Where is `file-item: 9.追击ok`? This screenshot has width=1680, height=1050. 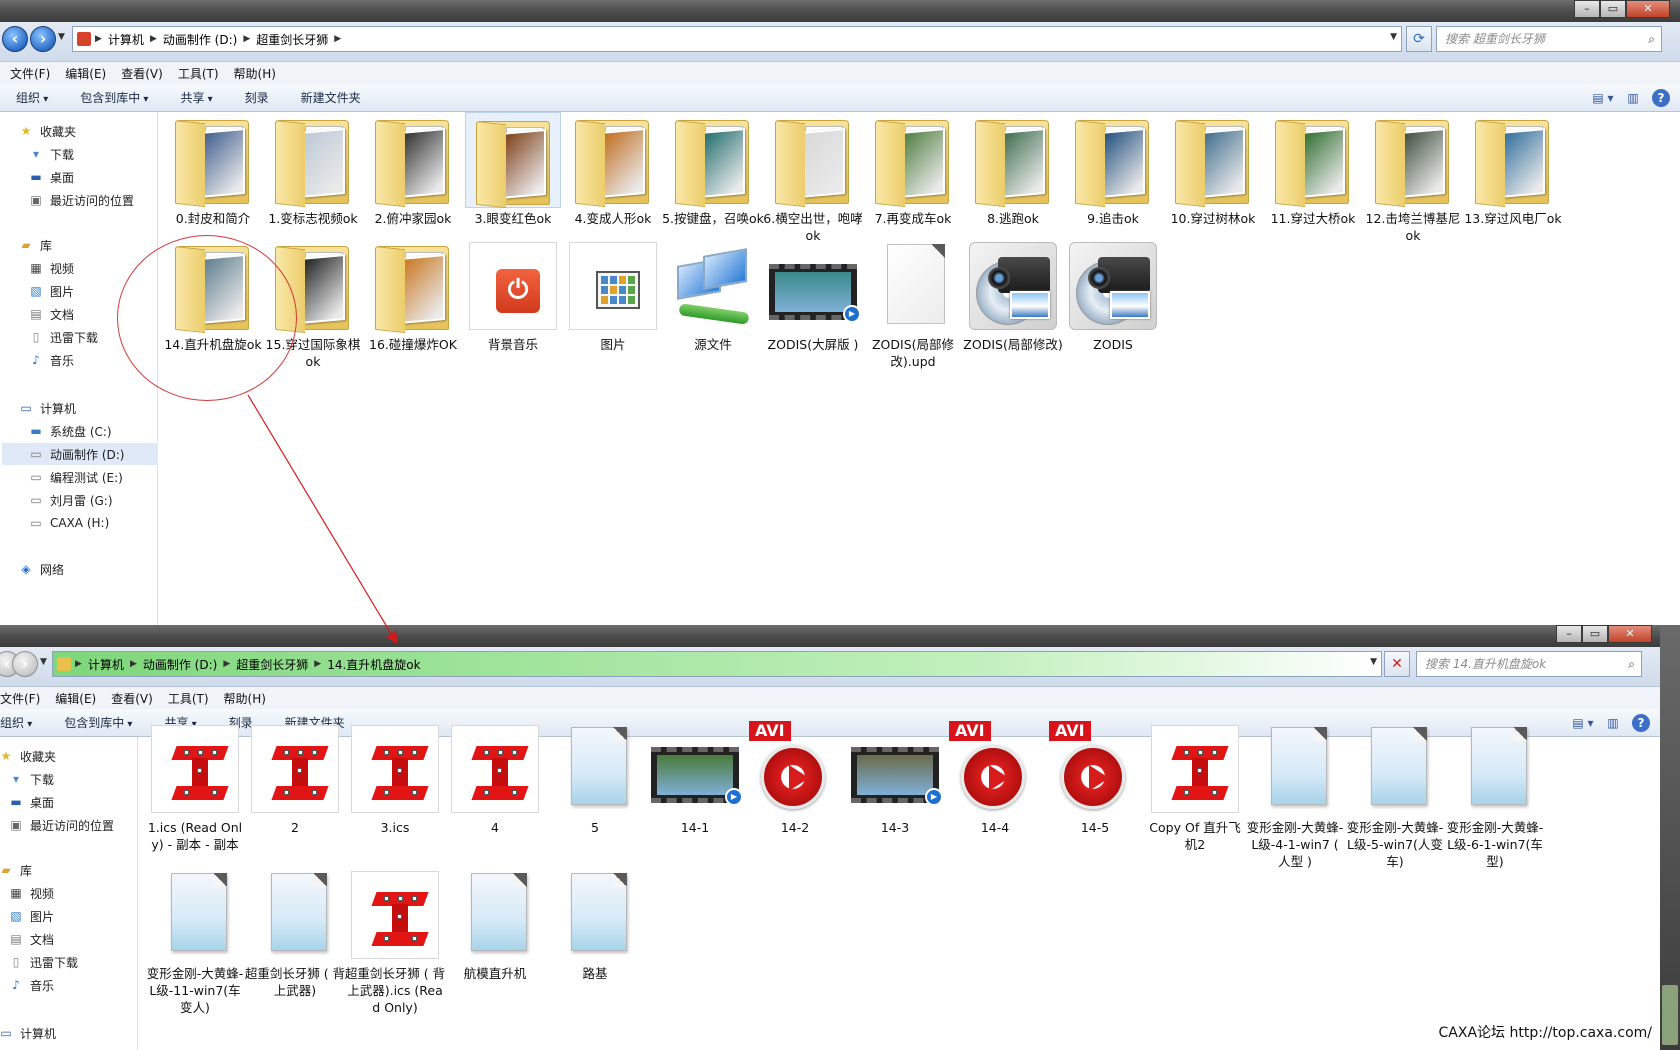
file-item: 9.追击ok is located at coordinates (1113, 169).